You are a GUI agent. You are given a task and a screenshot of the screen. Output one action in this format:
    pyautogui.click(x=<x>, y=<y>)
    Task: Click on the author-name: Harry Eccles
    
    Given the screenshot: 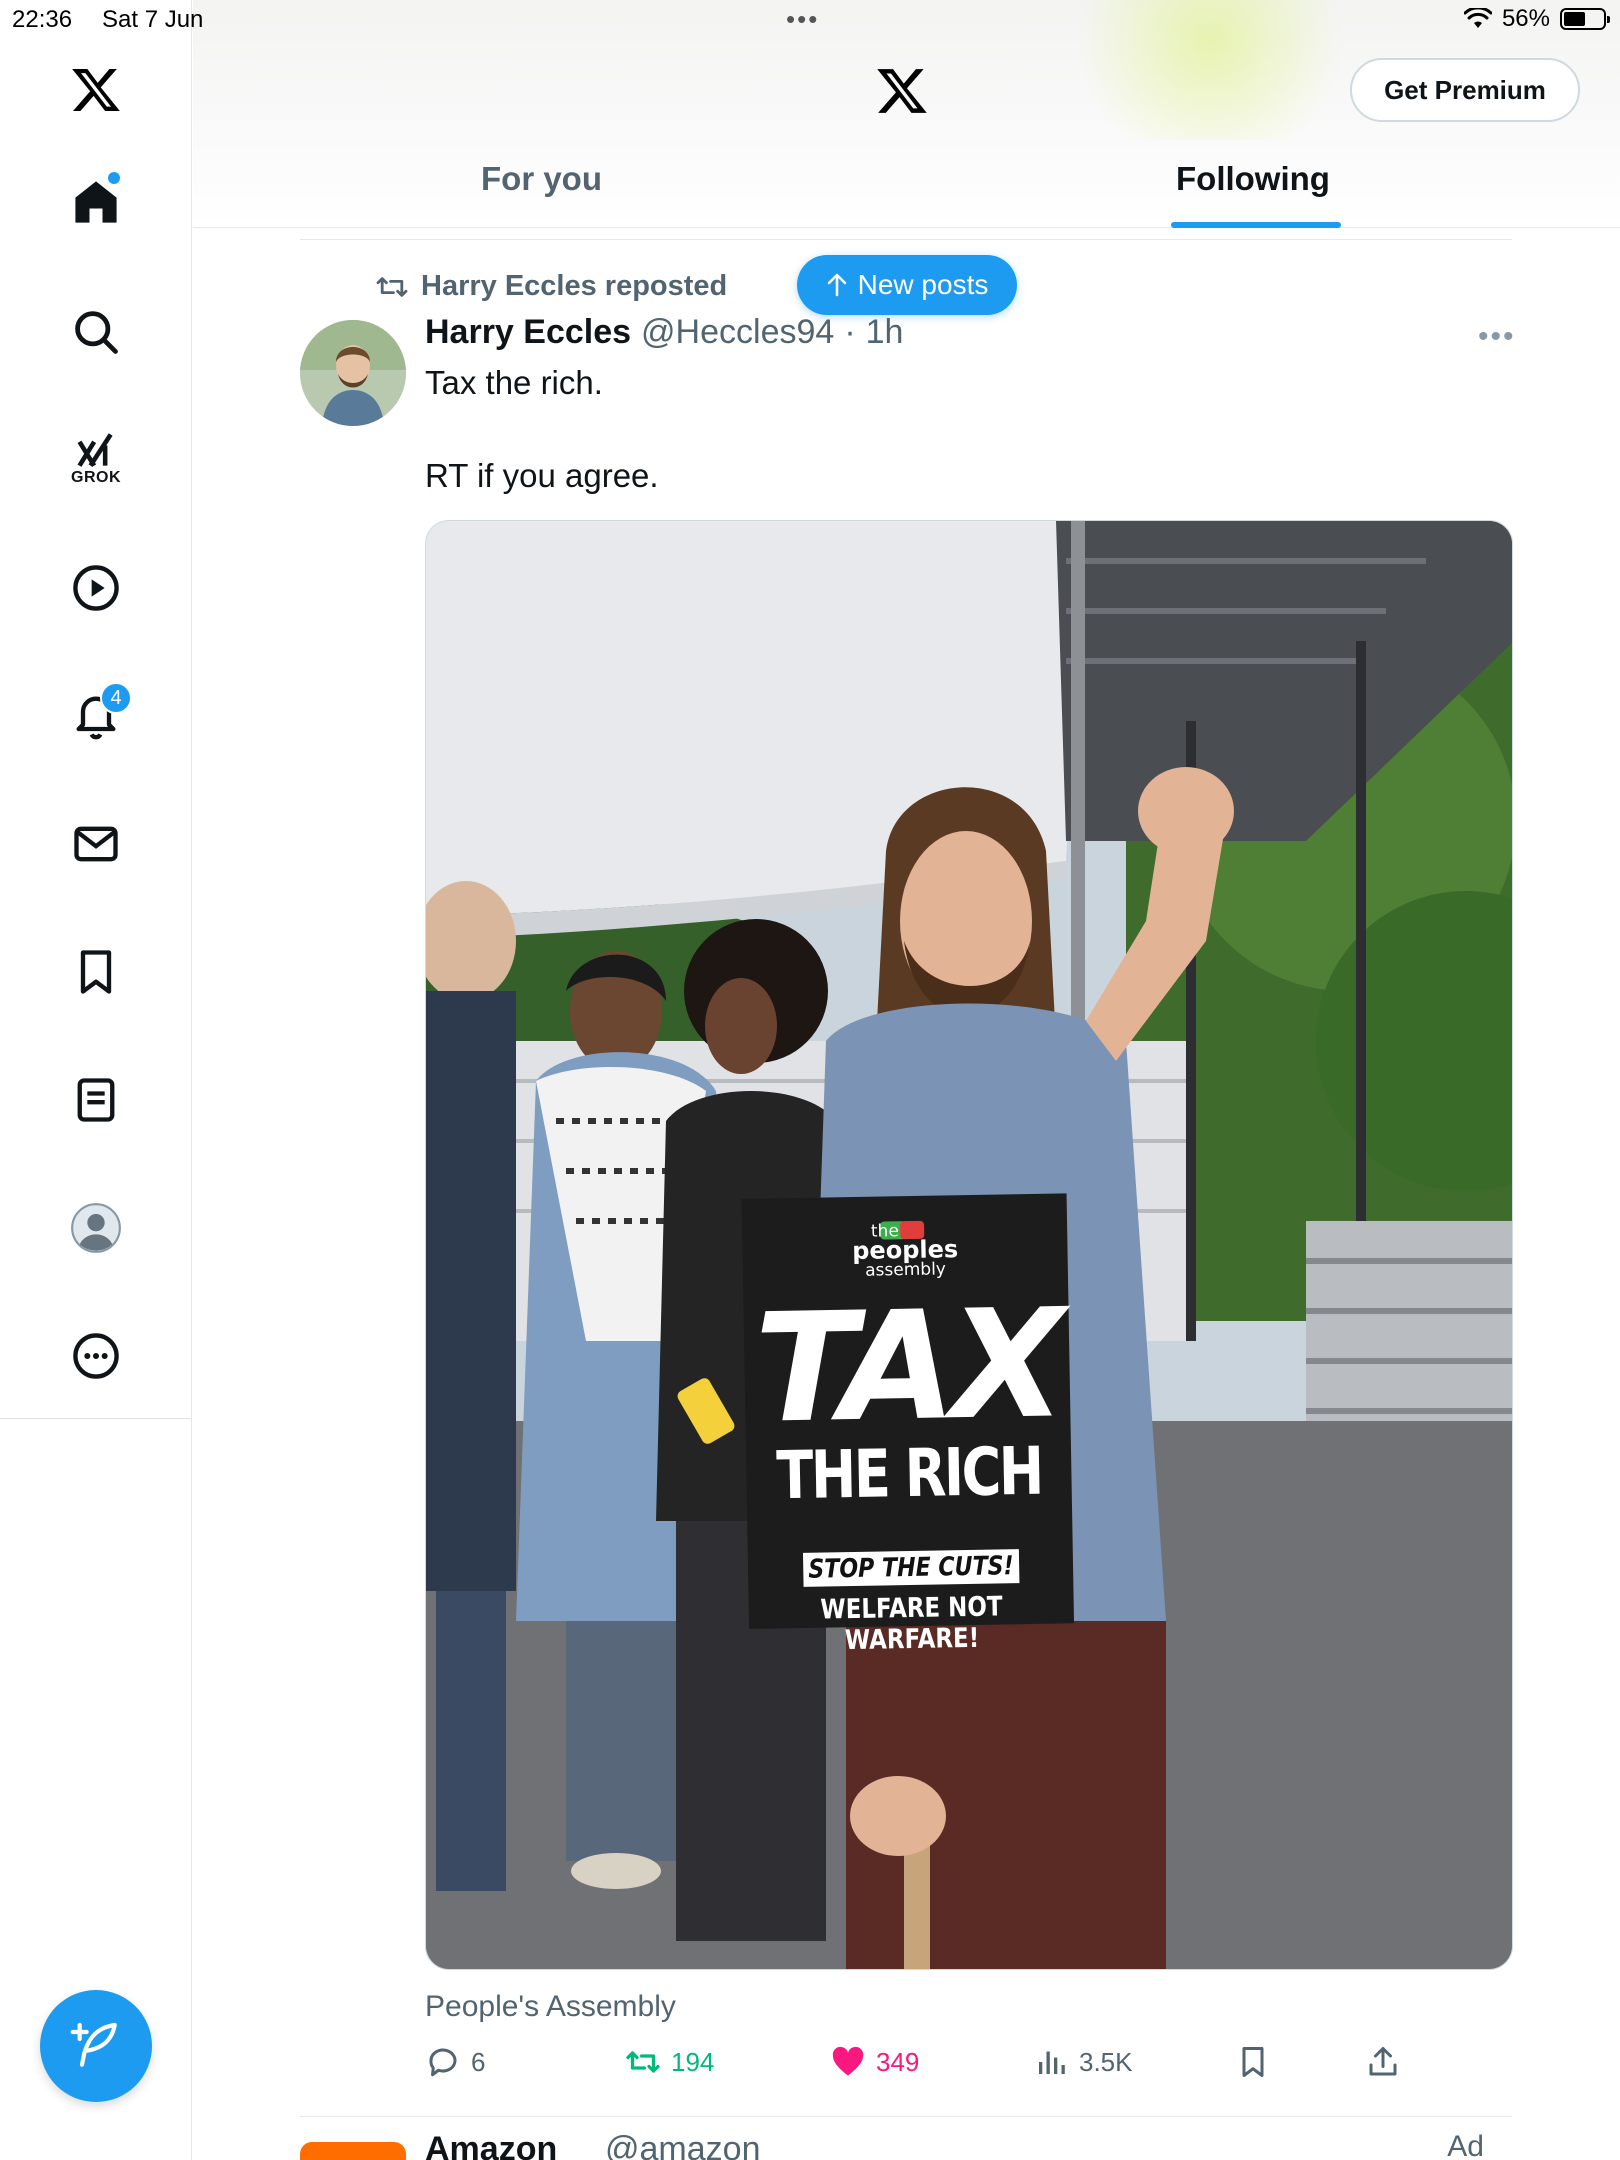 What is the action you would take?
    pyautogui.click(x=528, y=332)
    